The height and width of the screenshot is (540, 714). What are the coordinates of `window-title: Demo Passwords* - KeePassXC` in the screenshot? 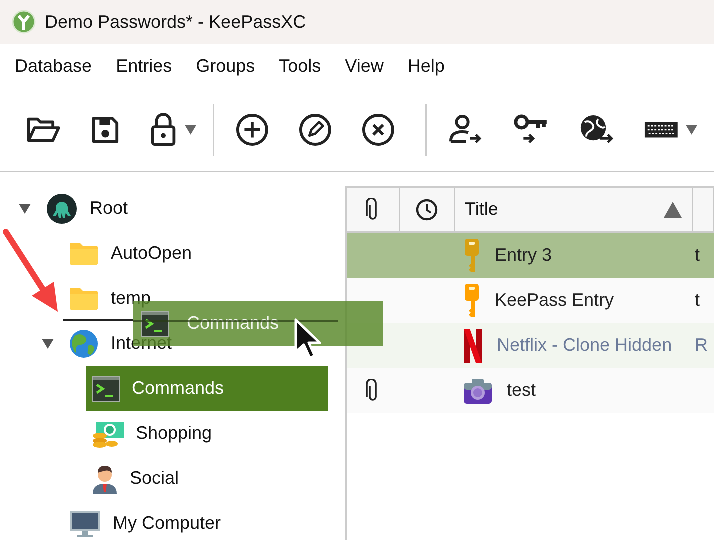 It's located at (175, 22).